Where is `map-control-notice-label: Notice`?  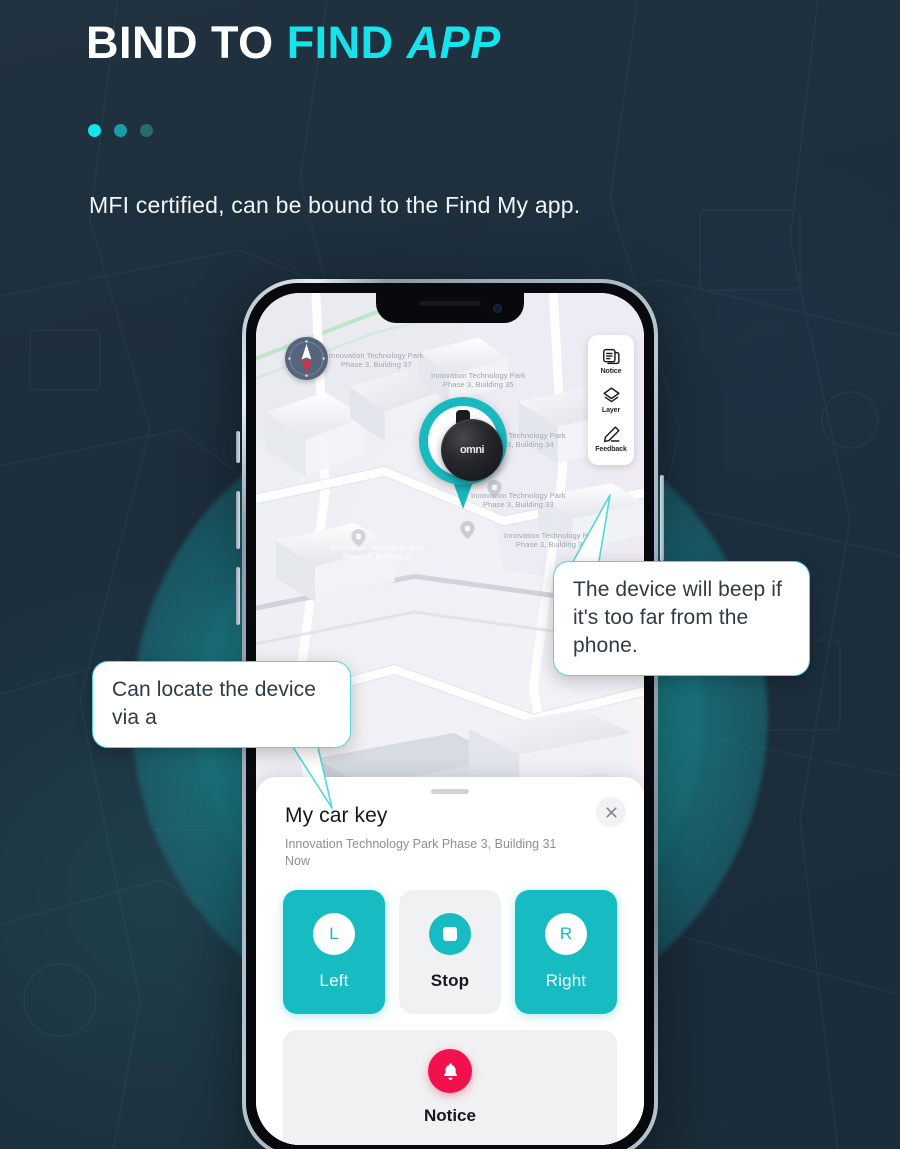 map-control-notice-label: Notice is located at coordinates (611, 371).